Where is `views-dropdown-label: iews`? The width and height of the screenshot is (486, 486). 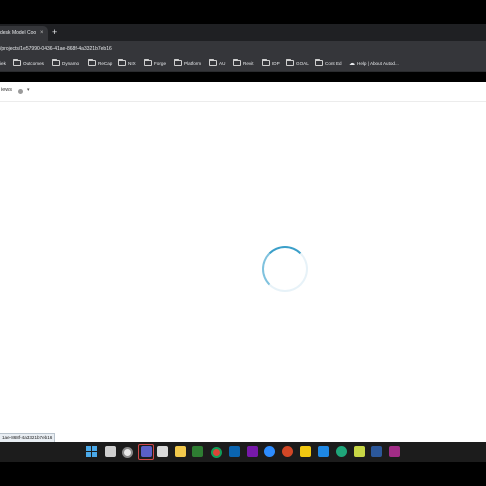
views-dropdown-label: iews is located at coordinates (6, 90).